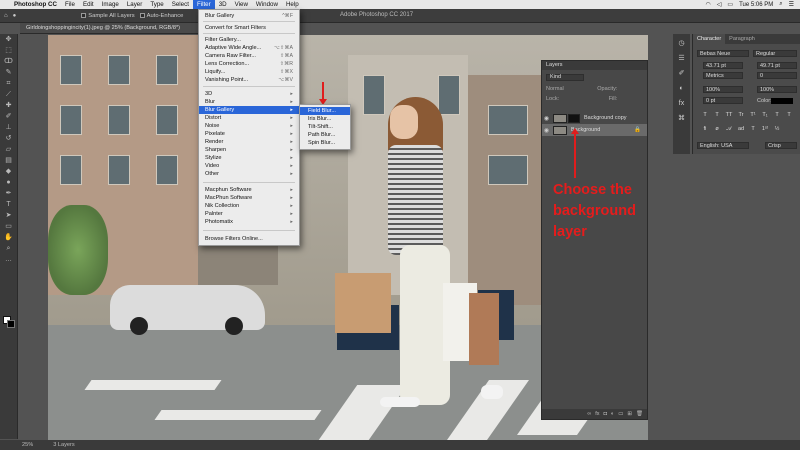 This screenshot has height=450, width=800. I want to click on layer-mask-thumbnail, so click(574, 118).